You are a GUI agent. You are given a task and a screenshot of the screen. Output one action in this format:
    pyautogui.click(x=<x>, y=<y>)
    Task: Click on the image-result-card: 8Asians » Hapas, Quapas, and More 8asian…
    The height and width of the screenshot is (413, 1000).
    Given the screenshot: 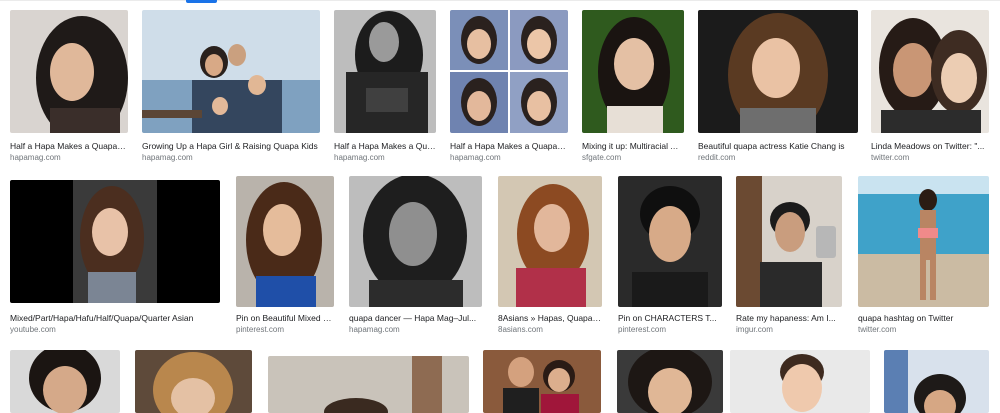 What is the action you would take?
    pyautogui.click(x=550, y=258)
    